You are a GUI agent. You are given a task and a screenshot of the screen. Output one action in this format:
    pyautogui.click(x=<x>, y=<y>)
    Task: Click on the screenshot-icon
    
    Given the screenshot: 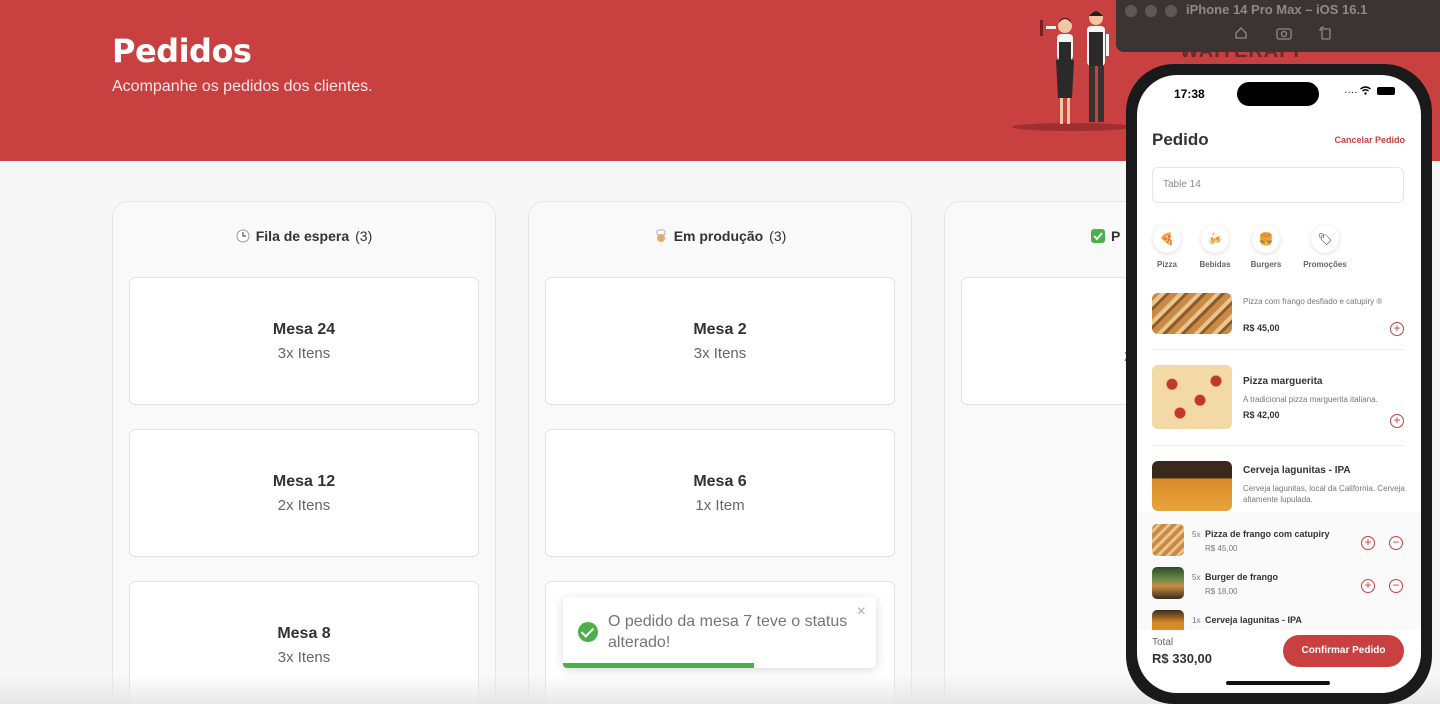 What is the action you would take?
    pyautogui.click(x=1284, y=33)
    